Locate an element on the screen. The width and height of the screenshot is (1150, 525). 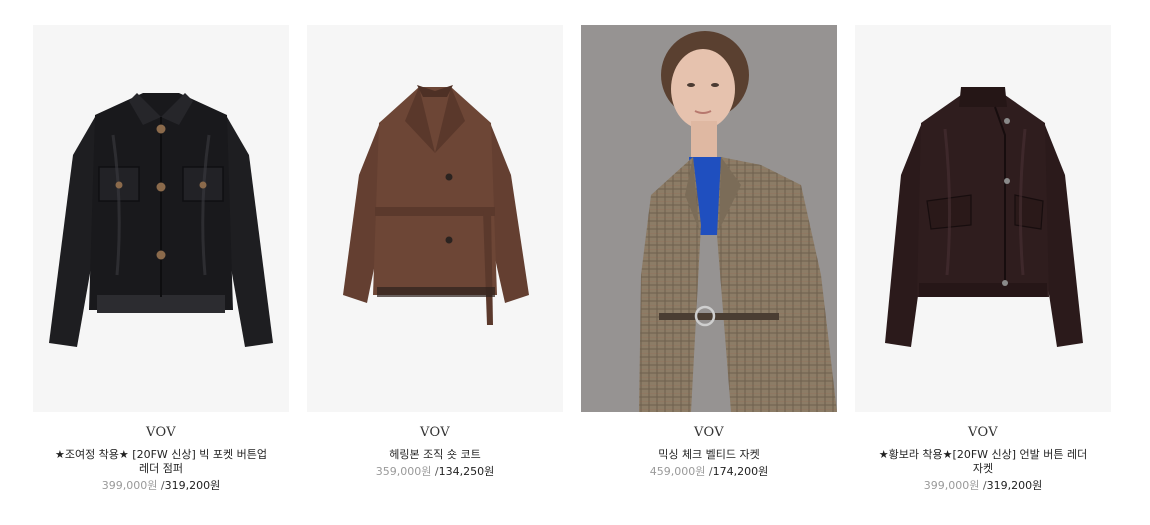
product-name: ★황보라 착용★[20FW 신상] 언발 버튼 레더 자켓 is located at coordinates (983, 462).